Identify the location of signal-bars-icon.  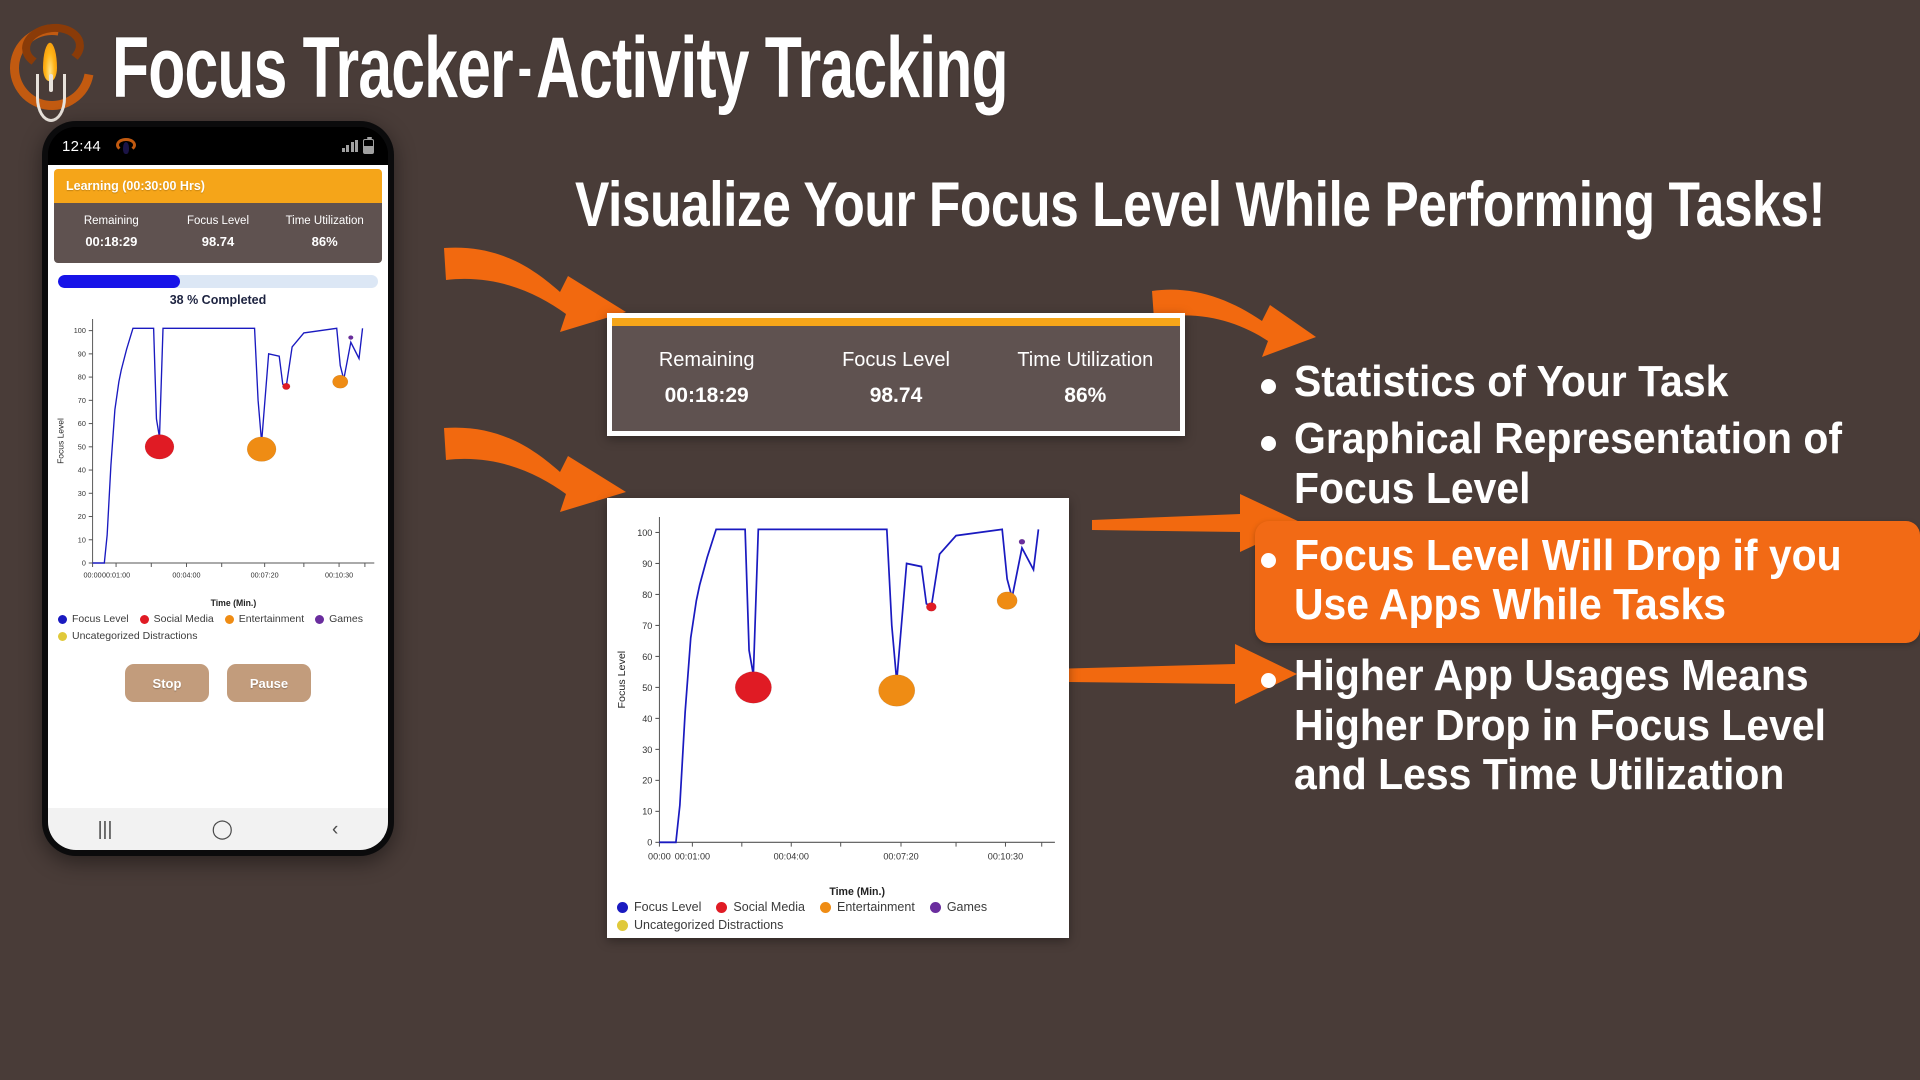
(349, 146).